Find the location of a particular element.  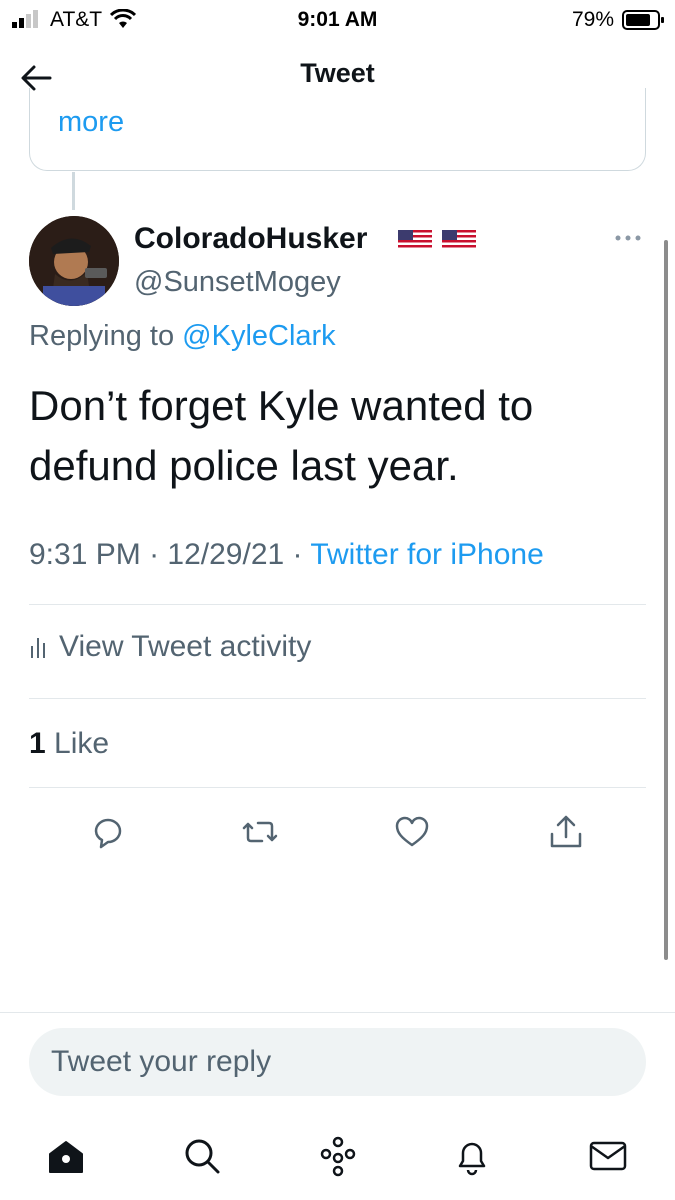

display-name: ColoradoHusker is located at coordinates (250, 239).